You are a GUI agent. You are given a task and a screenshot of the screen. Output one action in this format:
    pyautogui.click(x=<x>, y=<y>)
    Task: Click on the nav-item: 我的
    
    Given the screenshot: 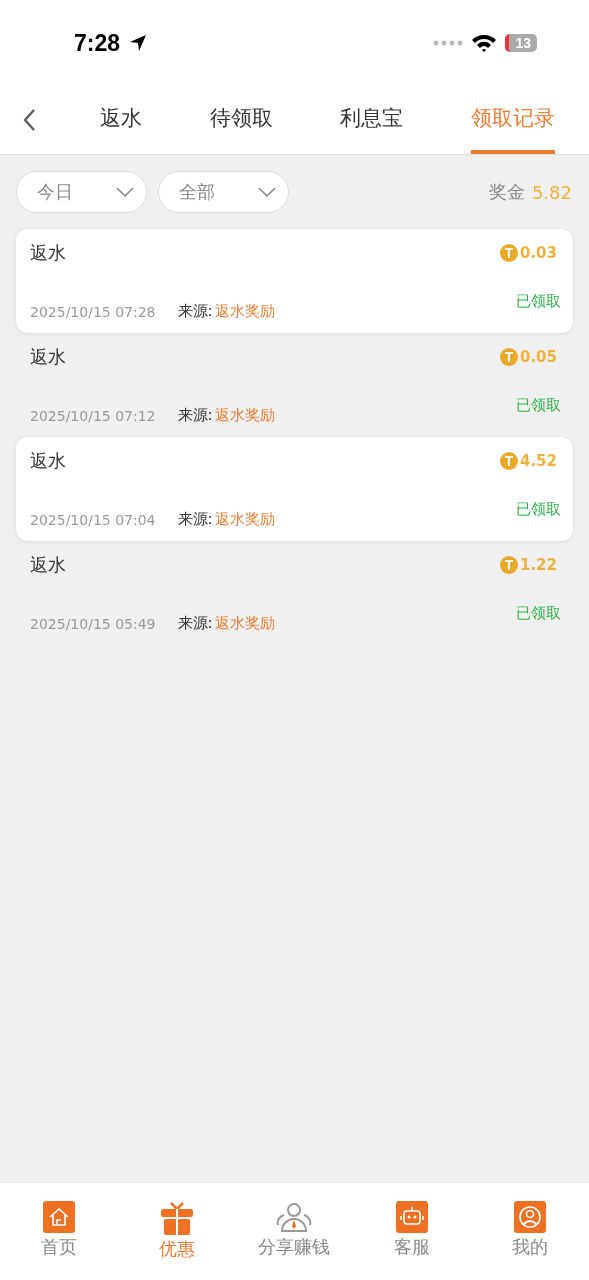 What is the action you would take?
    pyautogui.click(x=530, y=1231)
    